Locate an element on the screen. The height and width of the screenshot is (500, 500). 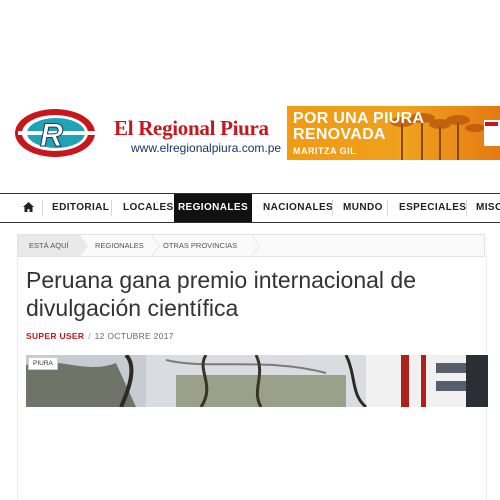
logo-title: El Regional Piura is located at coordinates (191, 128).